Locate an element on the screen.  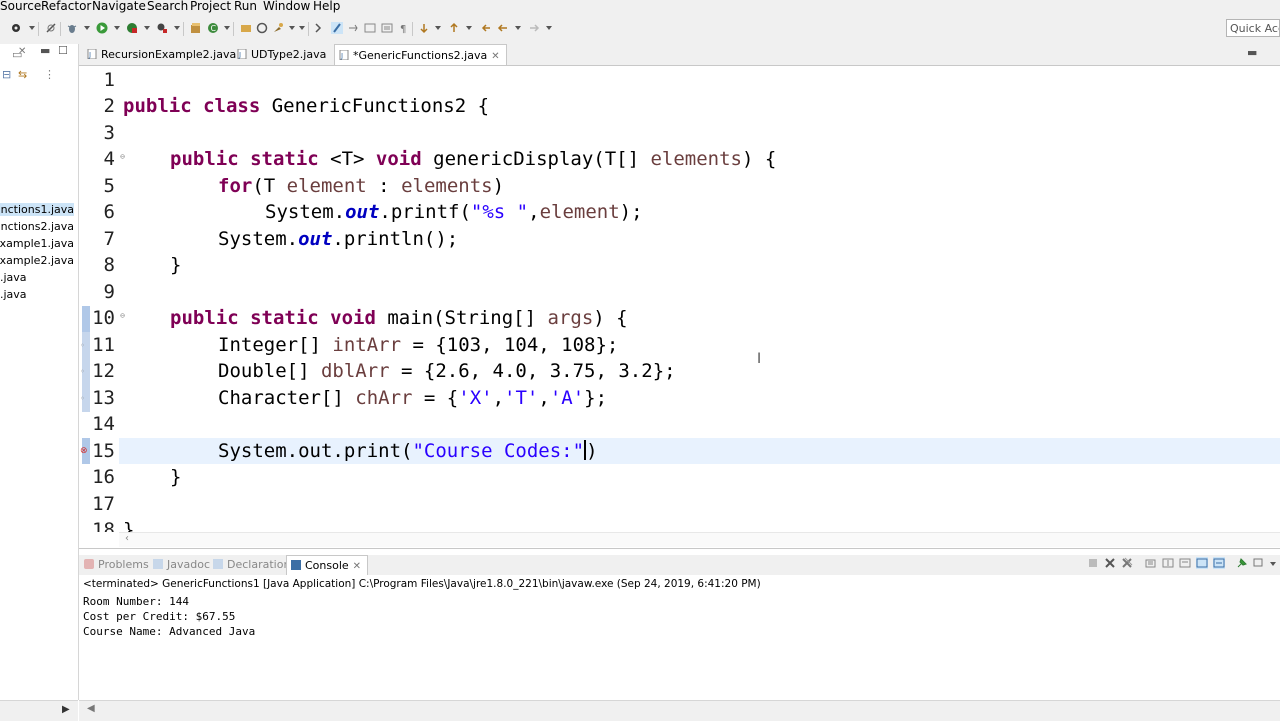
code-text: ) is located at coordinates (592, 451).